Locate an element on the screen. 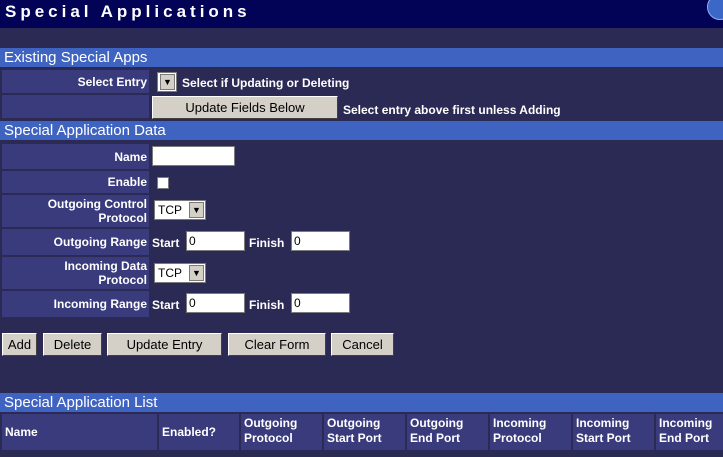  incoming-finish-field: 0 is located at coordinates (320, 303).